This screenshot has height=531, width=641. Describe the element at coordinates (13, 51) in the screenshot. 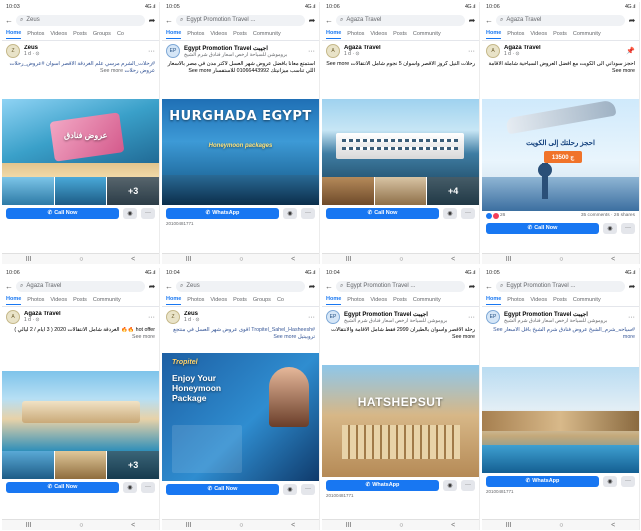

I see `avatar: Z` at that location.